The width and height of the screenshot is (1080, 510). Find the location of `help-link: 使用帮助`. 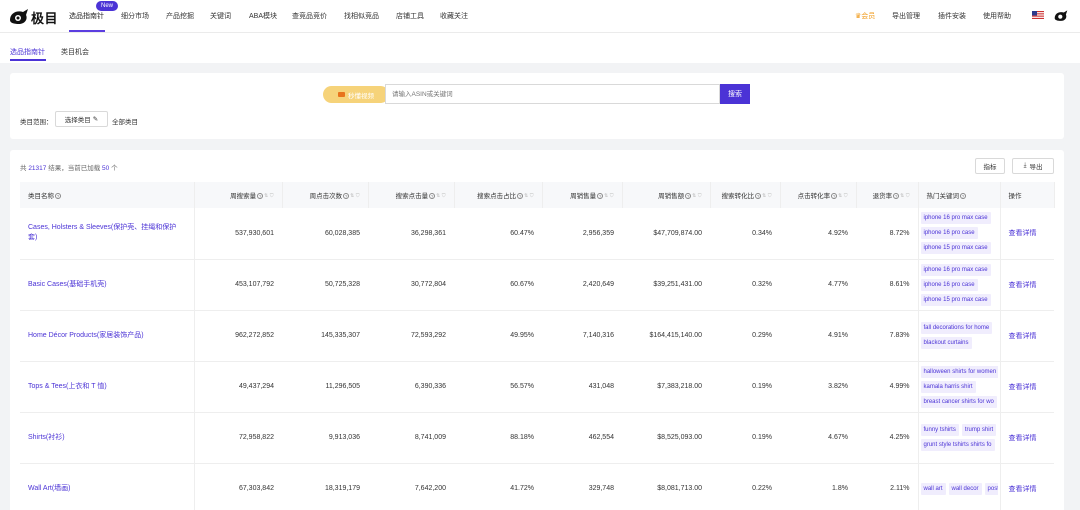

help-link: 使用帮助 is located at coordinates (997, 16).